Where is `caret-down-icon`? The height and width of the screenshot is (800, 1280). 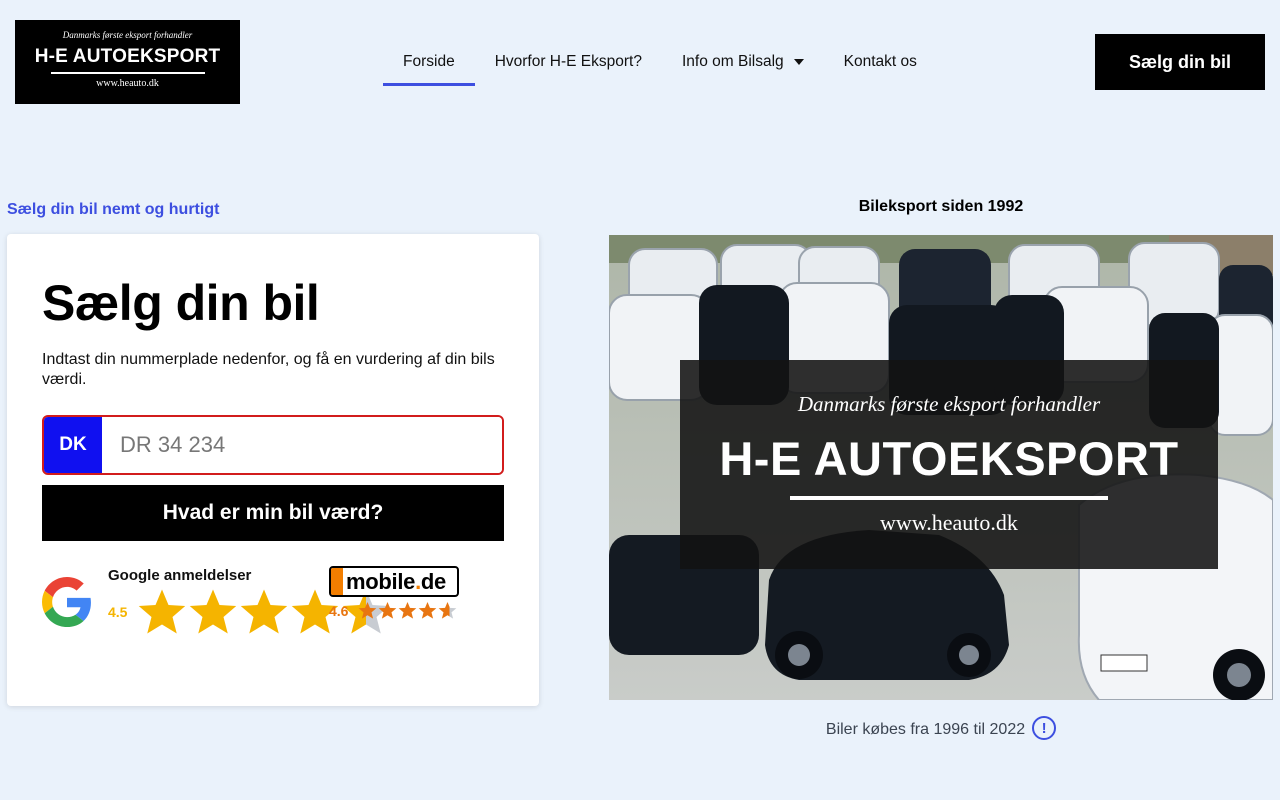 caret-down-icon is located at coordinates (798, 62).